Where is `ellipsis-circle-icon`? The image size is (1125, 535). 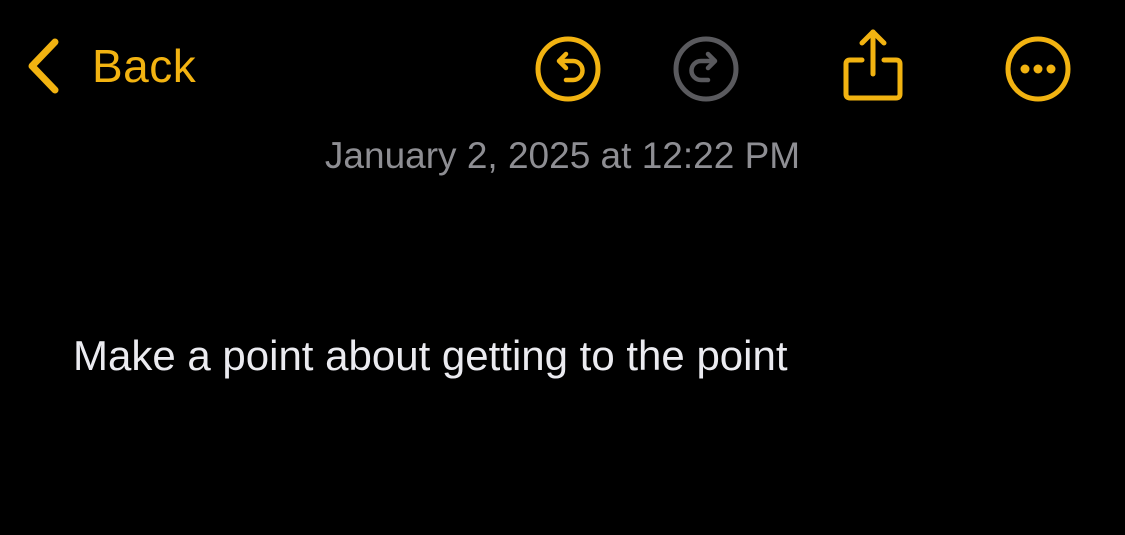
ellipsis-circle-icon is located at coordinates (1038, 69).